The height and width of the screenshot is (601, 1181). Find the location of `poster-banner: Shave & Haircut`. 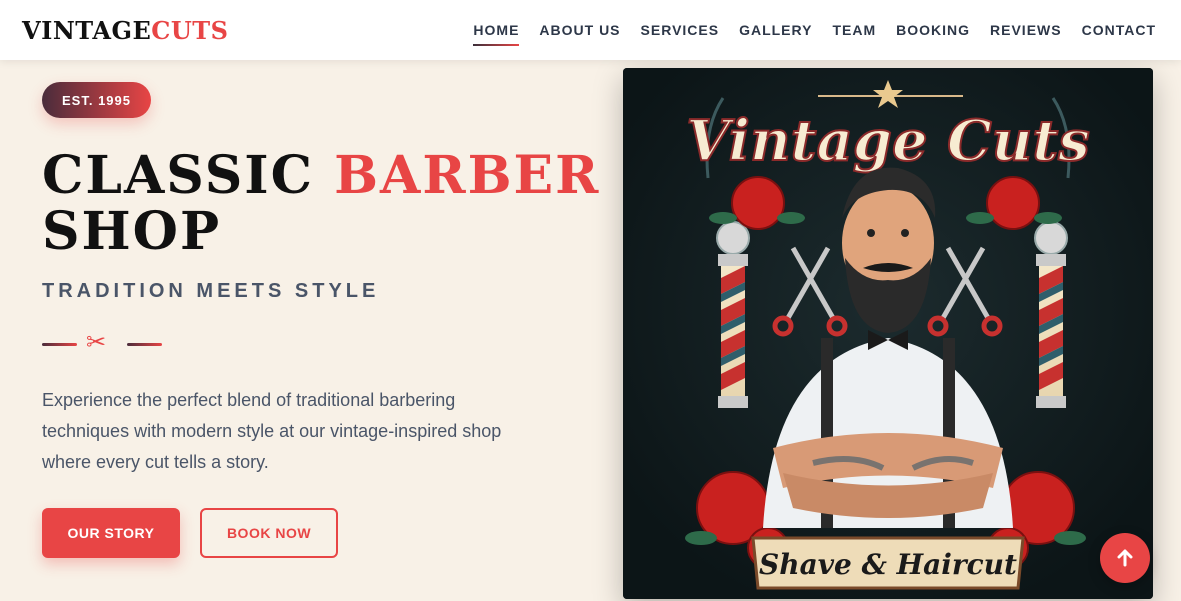

poster-banner: Shave & Haircut is located at coordinates (888, 564).